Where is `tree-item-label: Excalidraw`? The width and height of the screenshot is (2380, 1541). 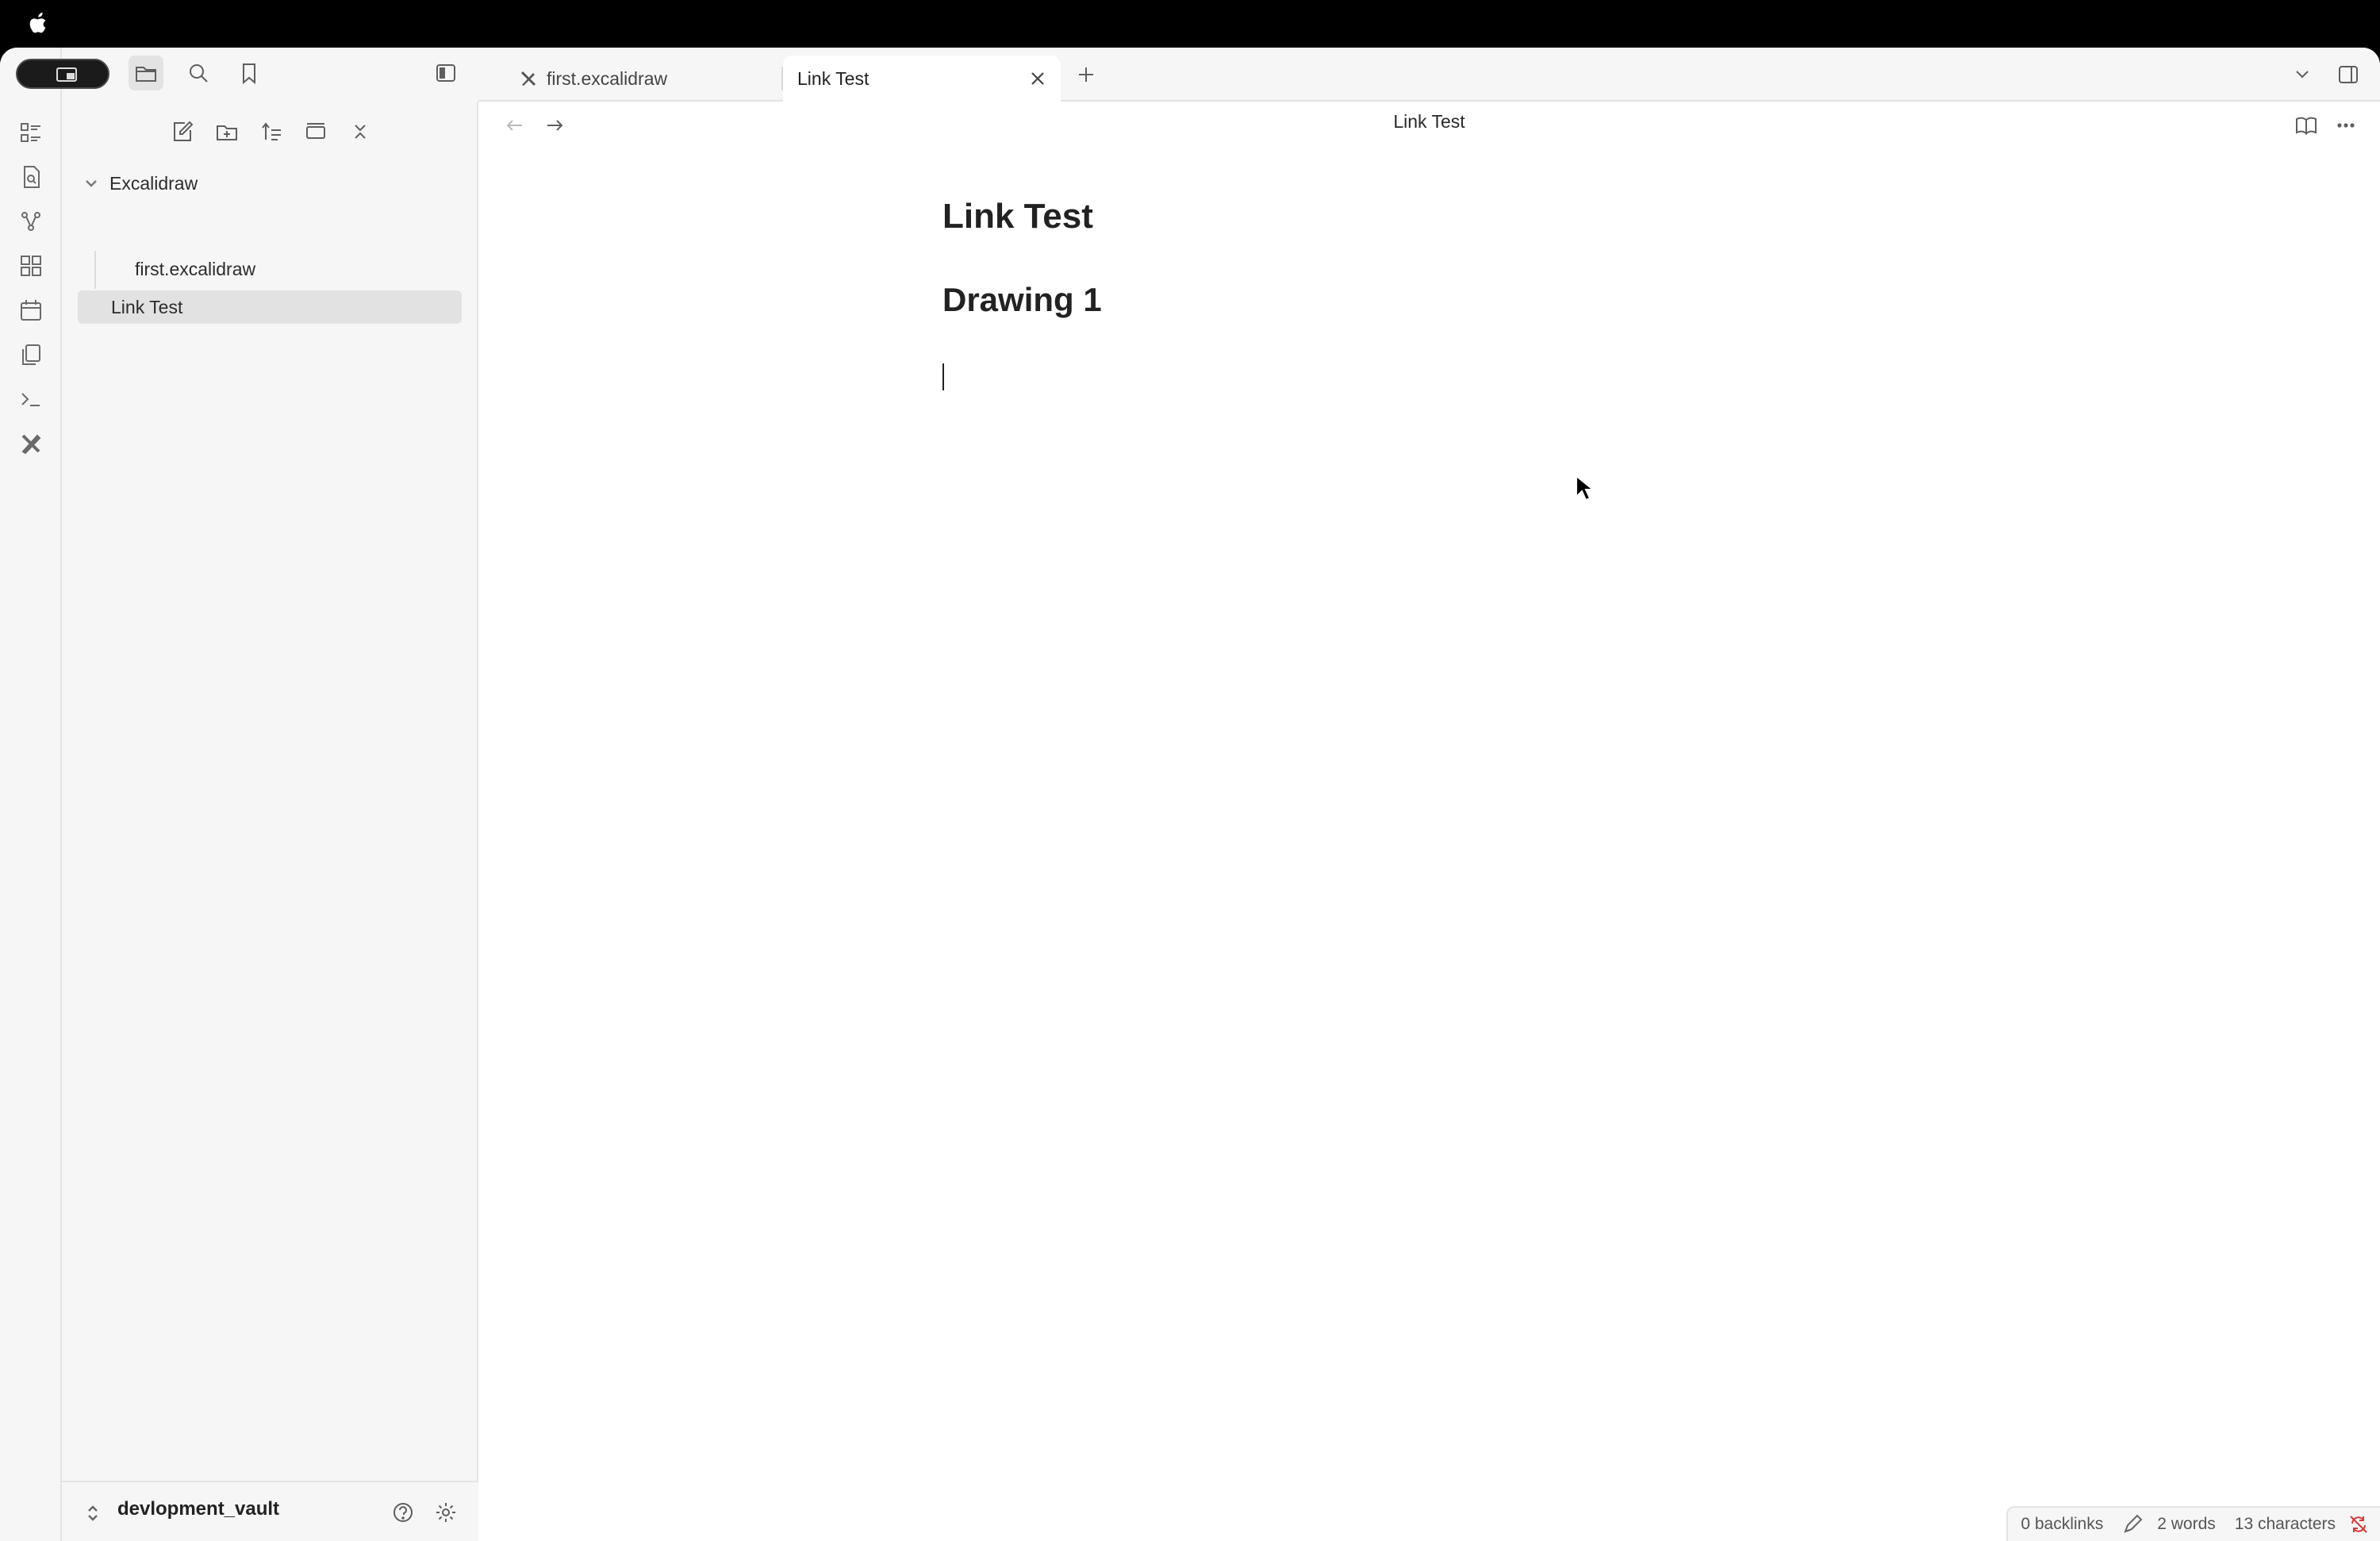
tree-item-label: Excalidraw is located at coordinates (153, 183).